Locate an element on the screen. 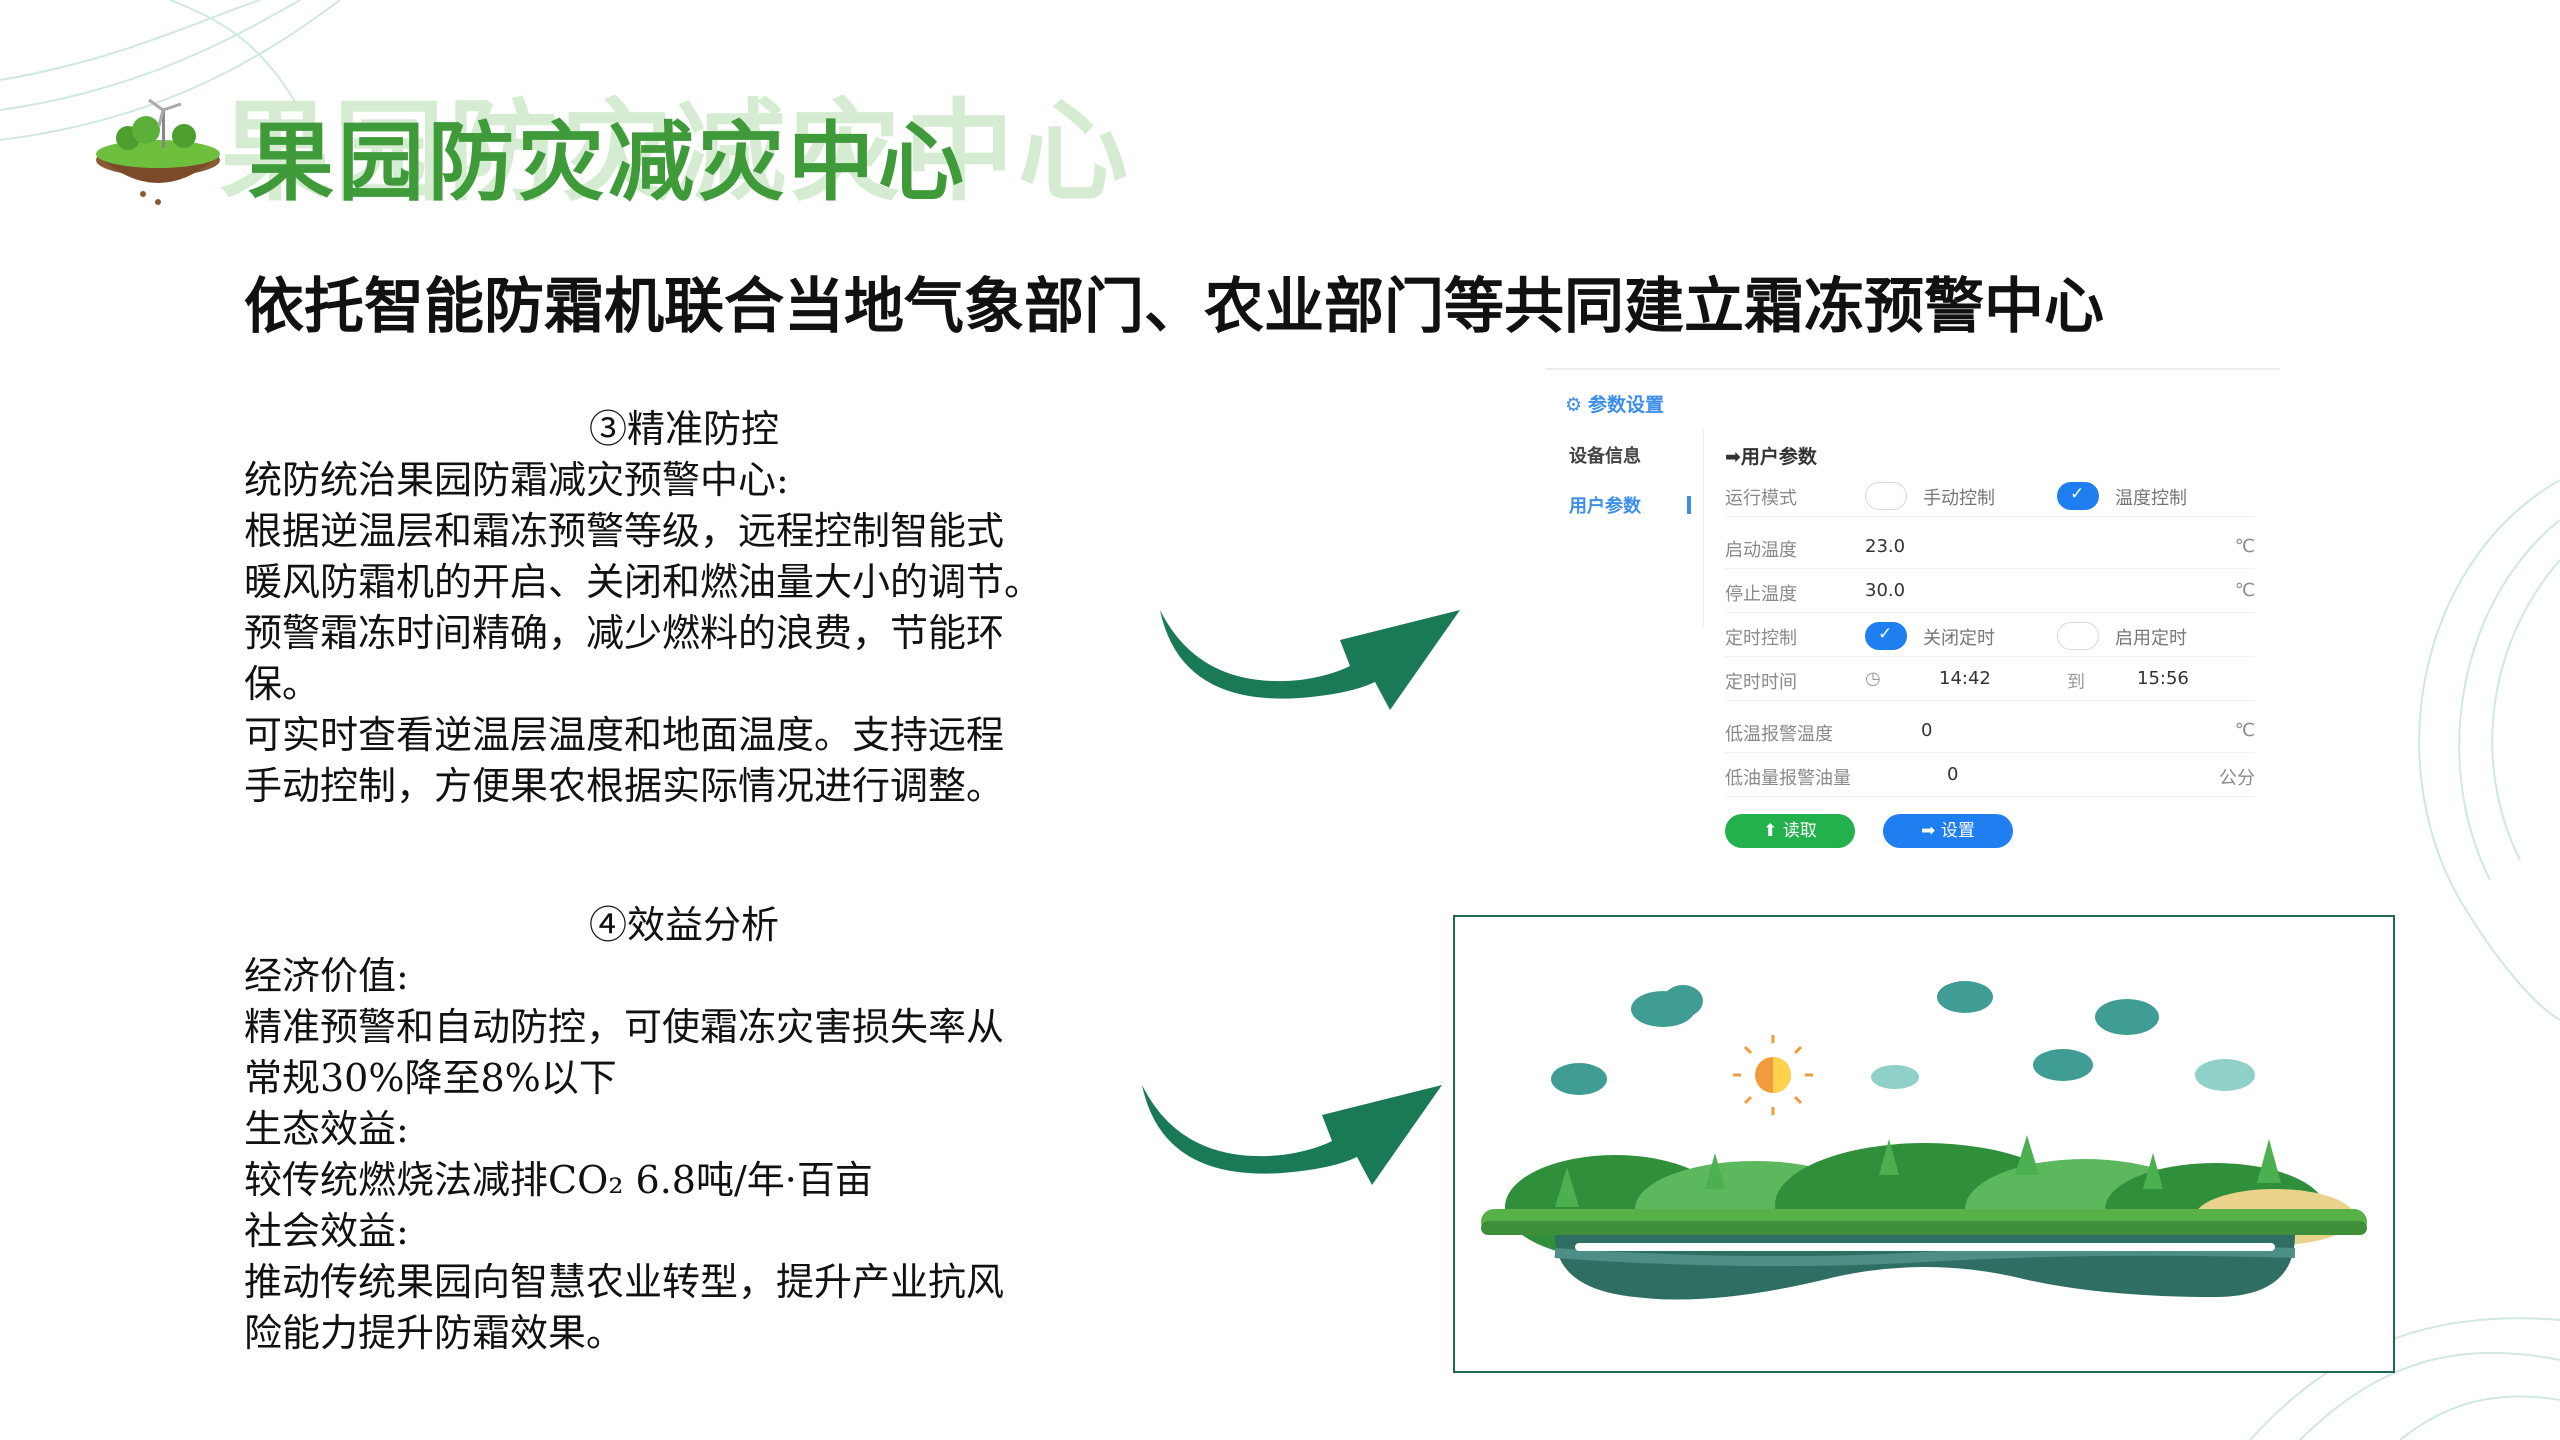  run-mode-row: 运行模式 手动控制 温度控制 is located at coordinates (1990, 496).